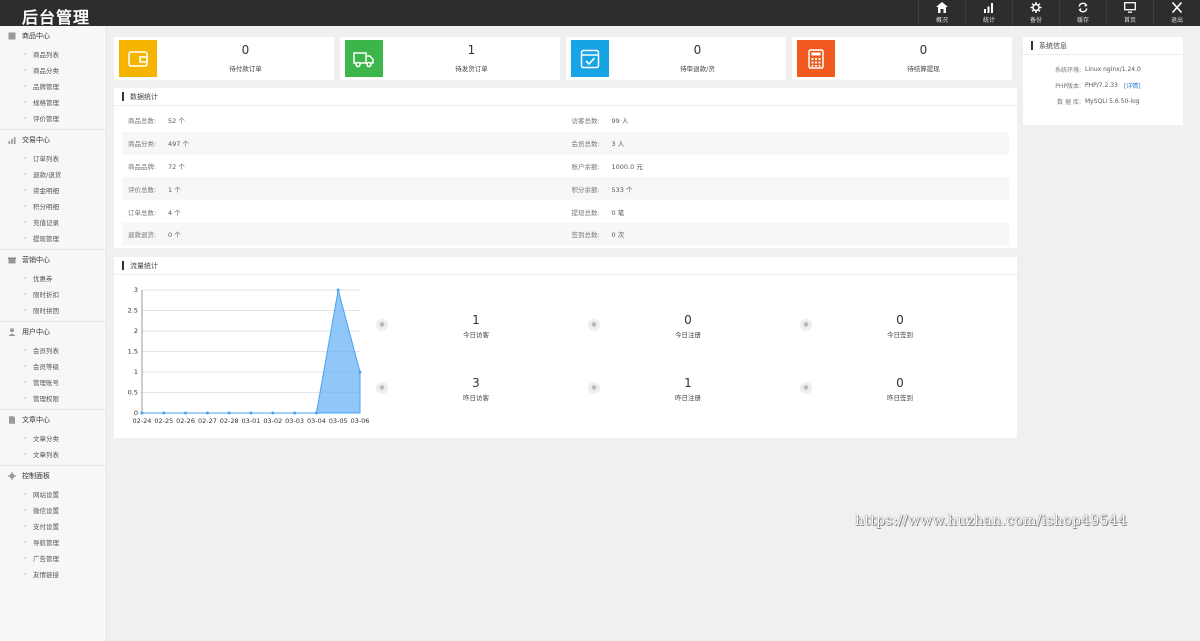  Describe the element at coordinates (53, 222) in the screenshot. I see `sidebar-item-recharge: › 充值记录` at that location.